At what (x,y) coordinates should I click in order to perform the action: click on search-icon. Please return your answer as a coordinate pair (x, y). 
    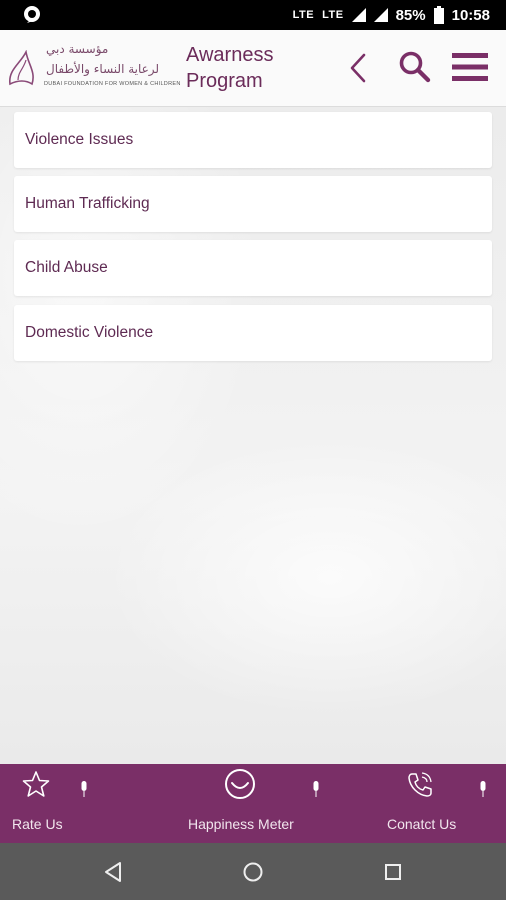
    Looking at the image, I should click on (415, 67).